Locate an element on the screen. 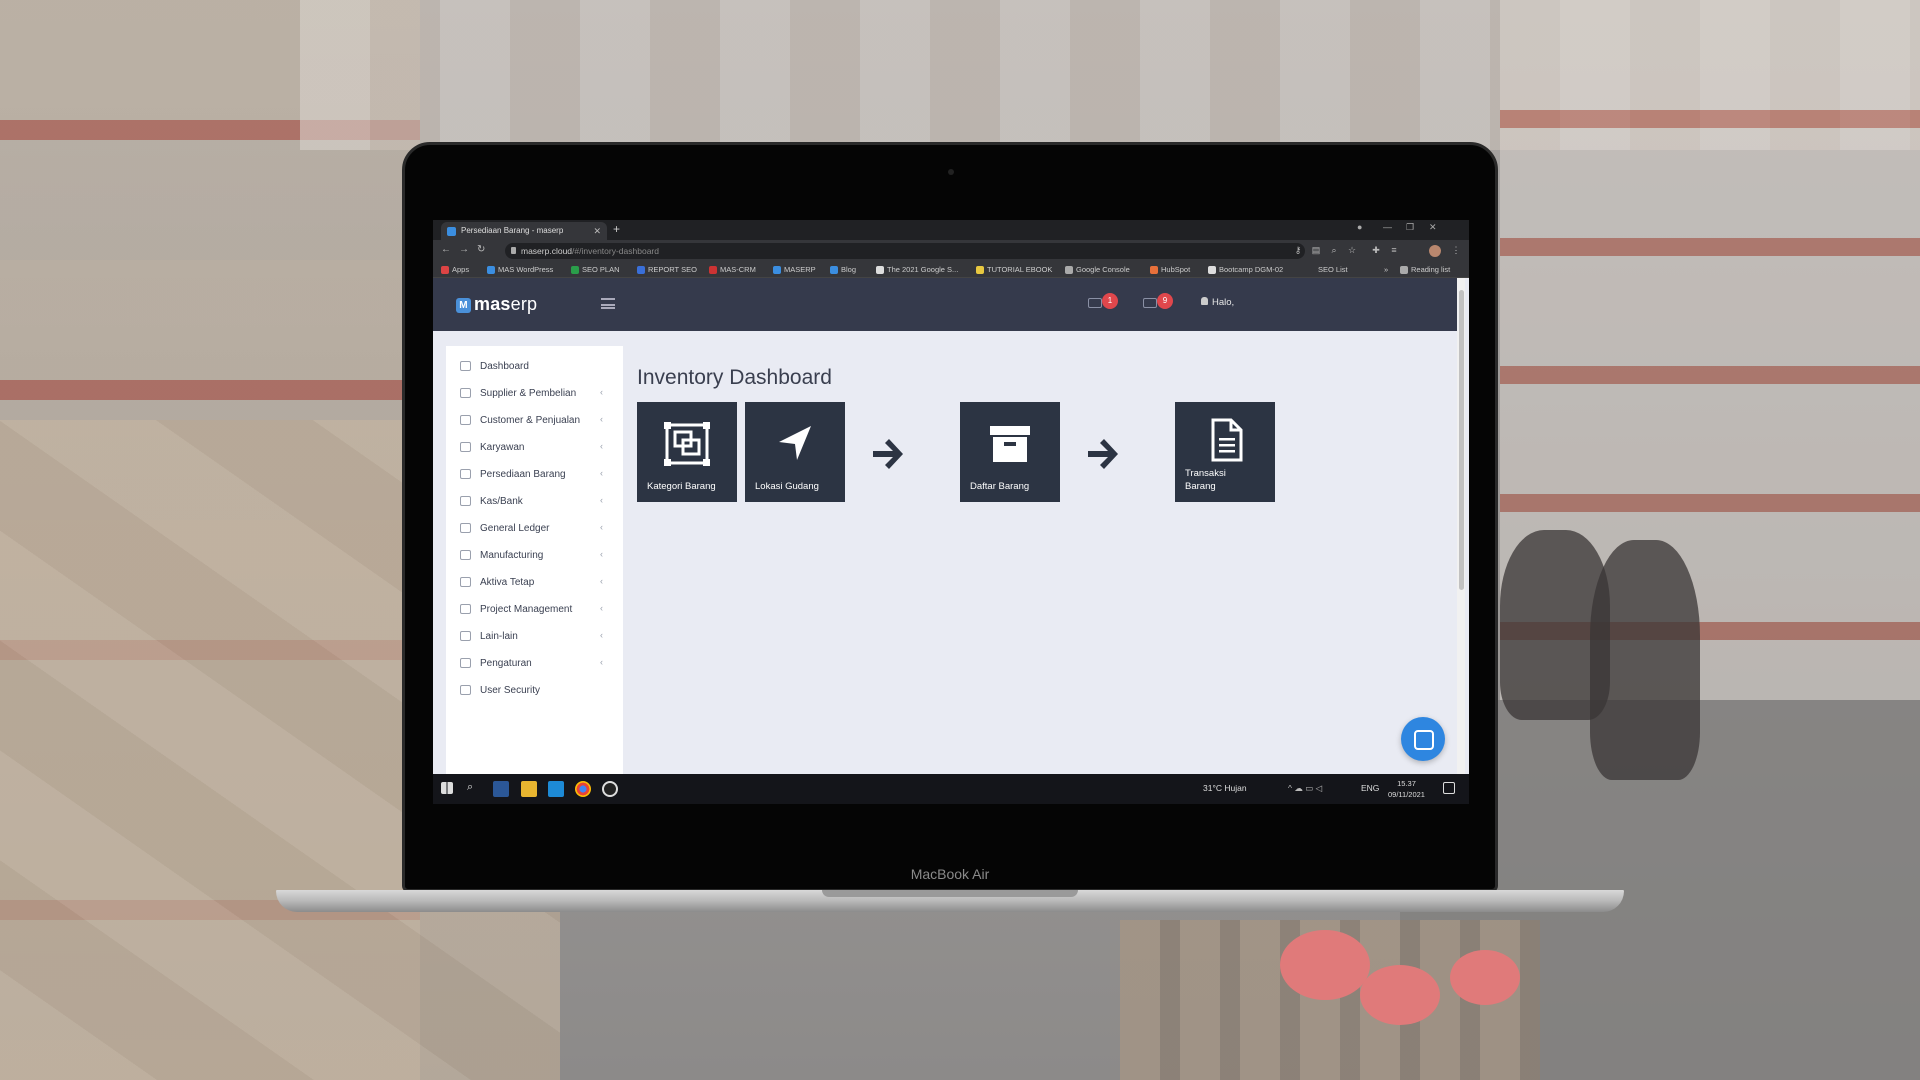 This screenshot has height=1080, width=1920. system-tray-icons: ^ ☁ ▭ ◁ is located at coordinates (1305, 788).